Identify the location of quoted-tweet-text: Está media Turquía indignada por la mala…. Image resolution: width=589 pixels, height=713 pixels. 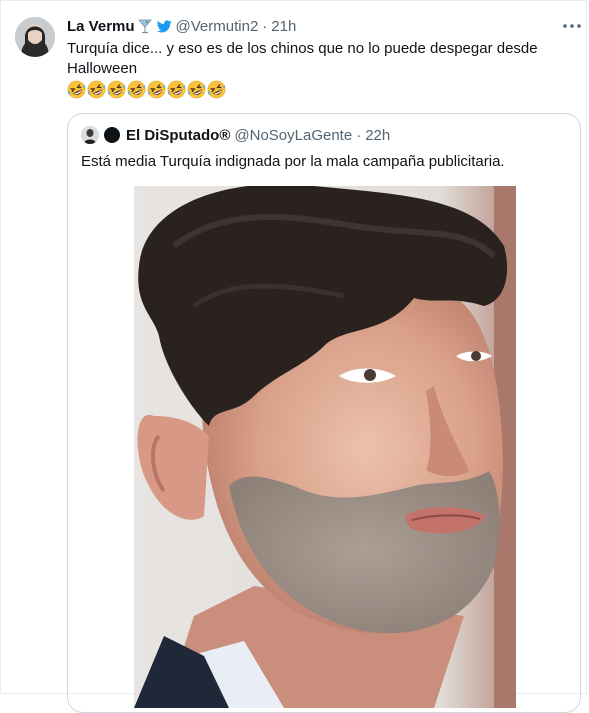
(293, 161).